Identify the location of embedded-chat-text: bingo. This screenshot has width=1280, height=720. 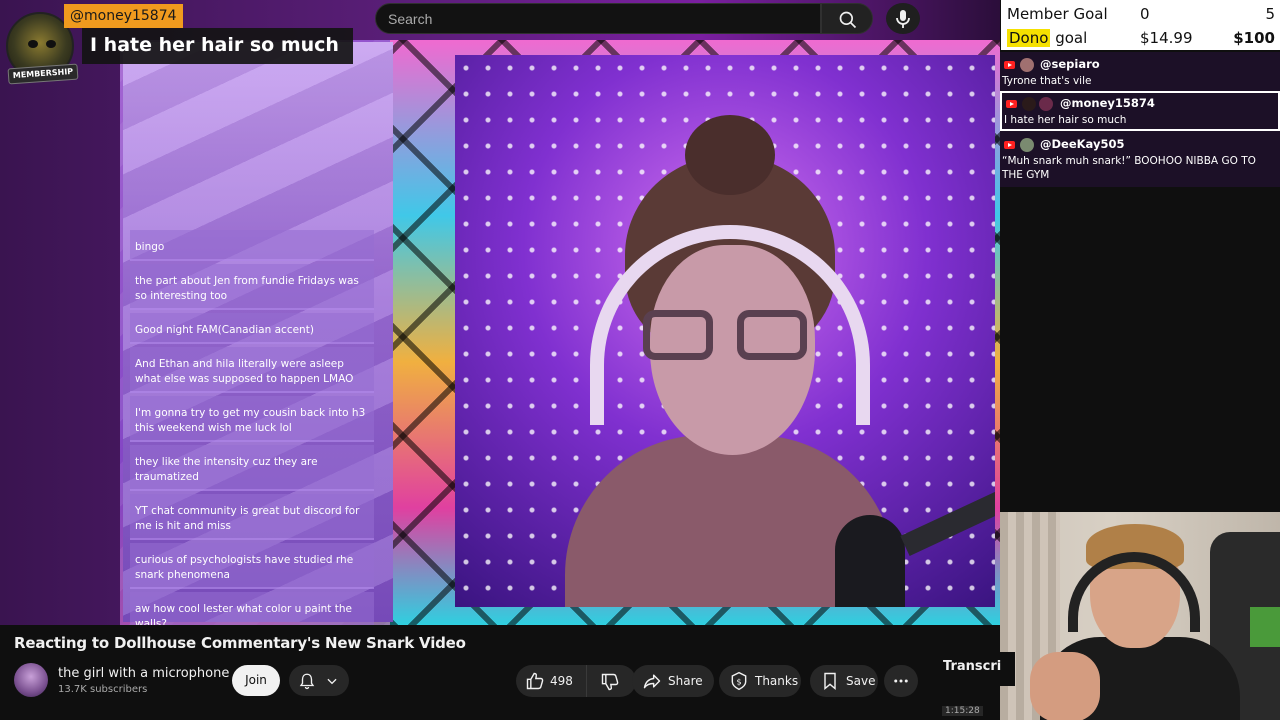
(150, 247).